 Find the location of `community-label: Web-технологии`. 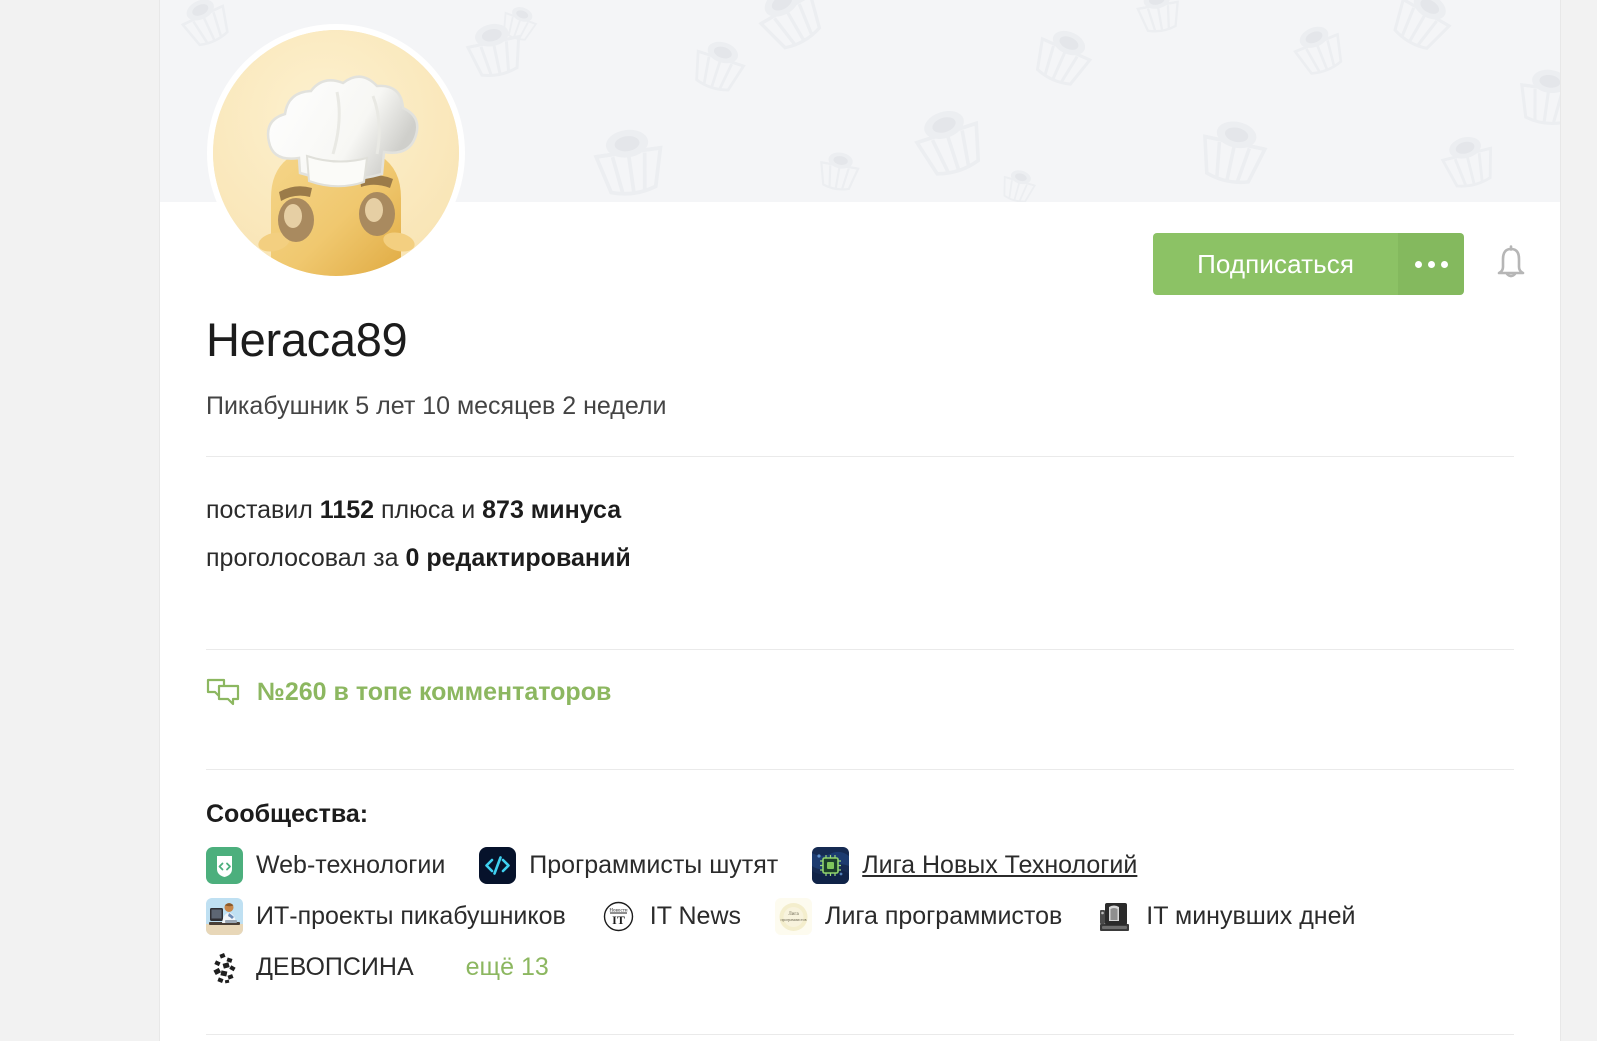

community-label: Web-технологии is located at coordinates (351, 865).